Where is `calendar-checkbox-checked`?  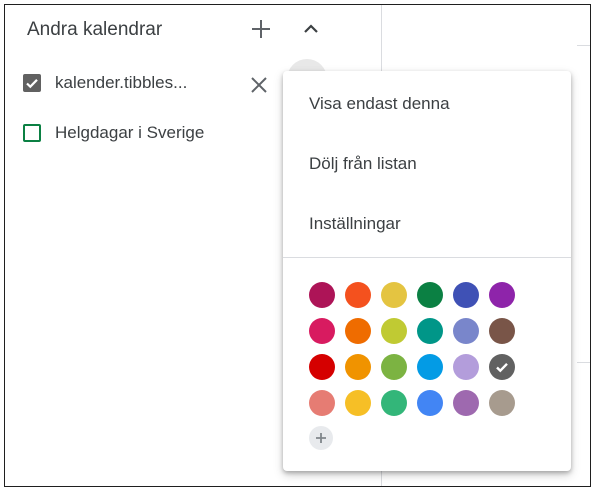
calendar-checkbox-checked is located at coordinates (32, 83).